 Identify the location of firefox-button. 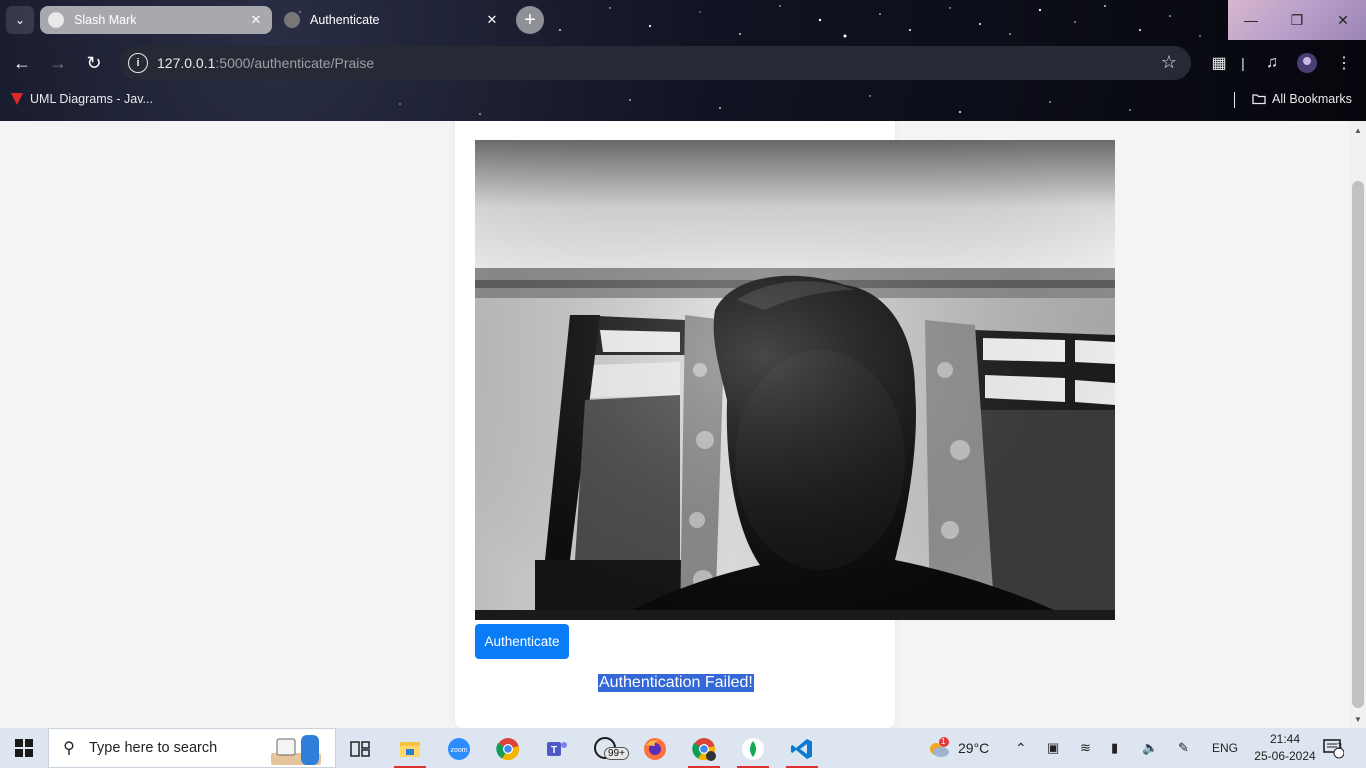
(655, 749).